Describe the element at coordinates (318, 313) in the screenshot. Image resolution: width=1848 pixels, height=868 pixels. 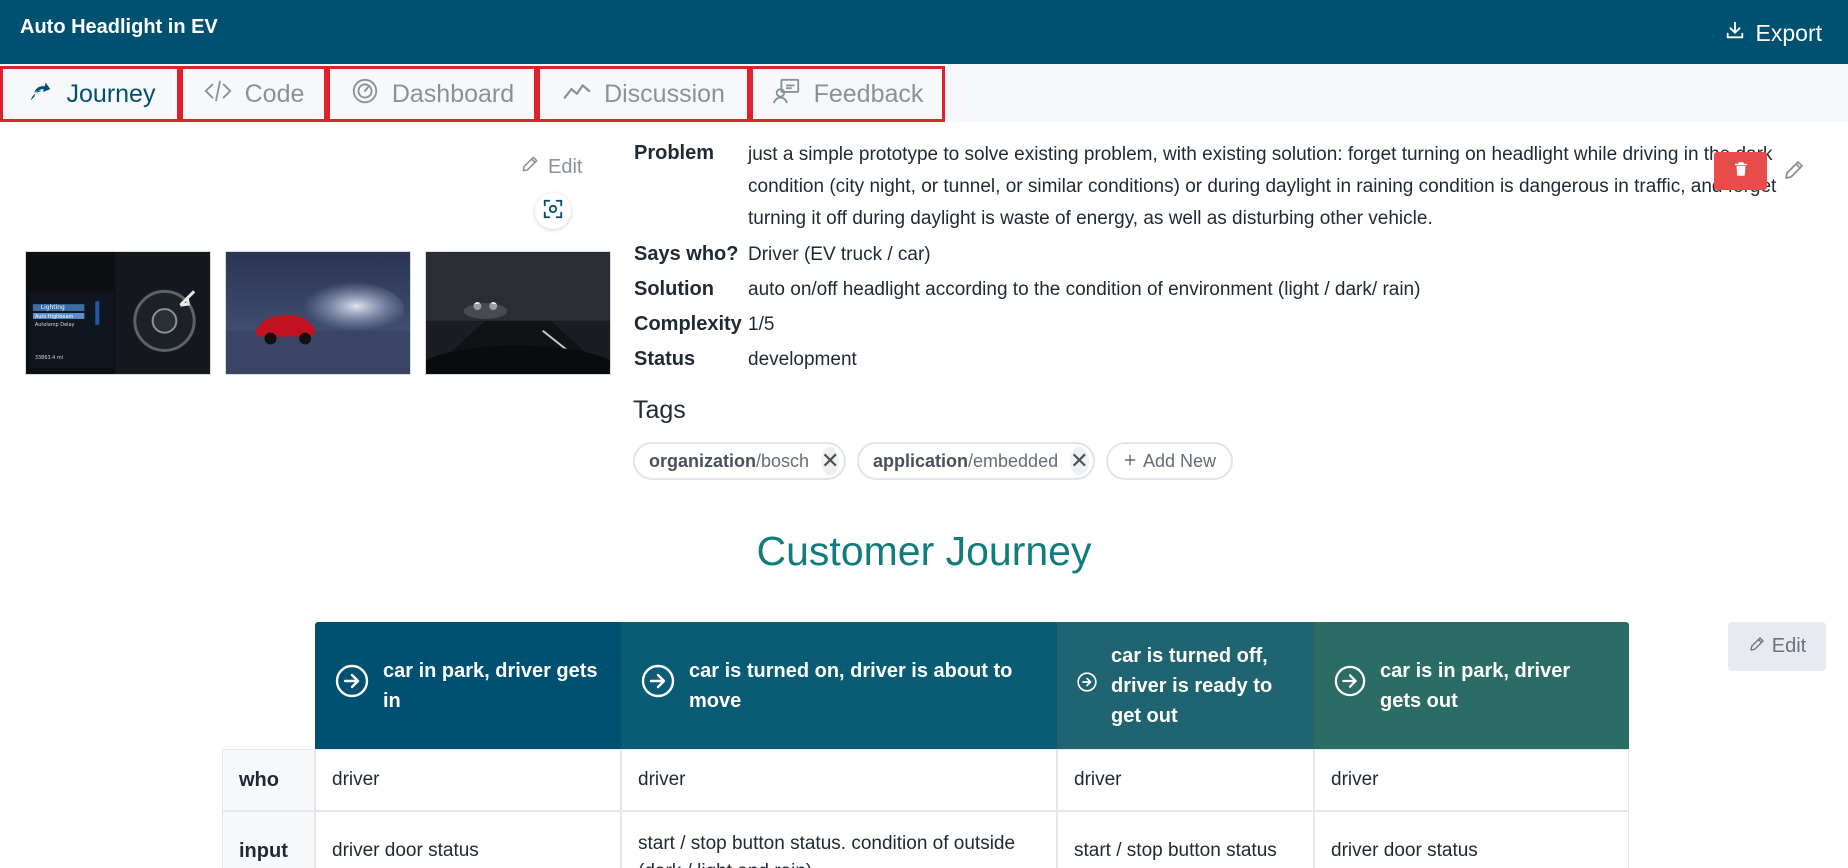
I see `red-car-headlights-night-image` at that location.